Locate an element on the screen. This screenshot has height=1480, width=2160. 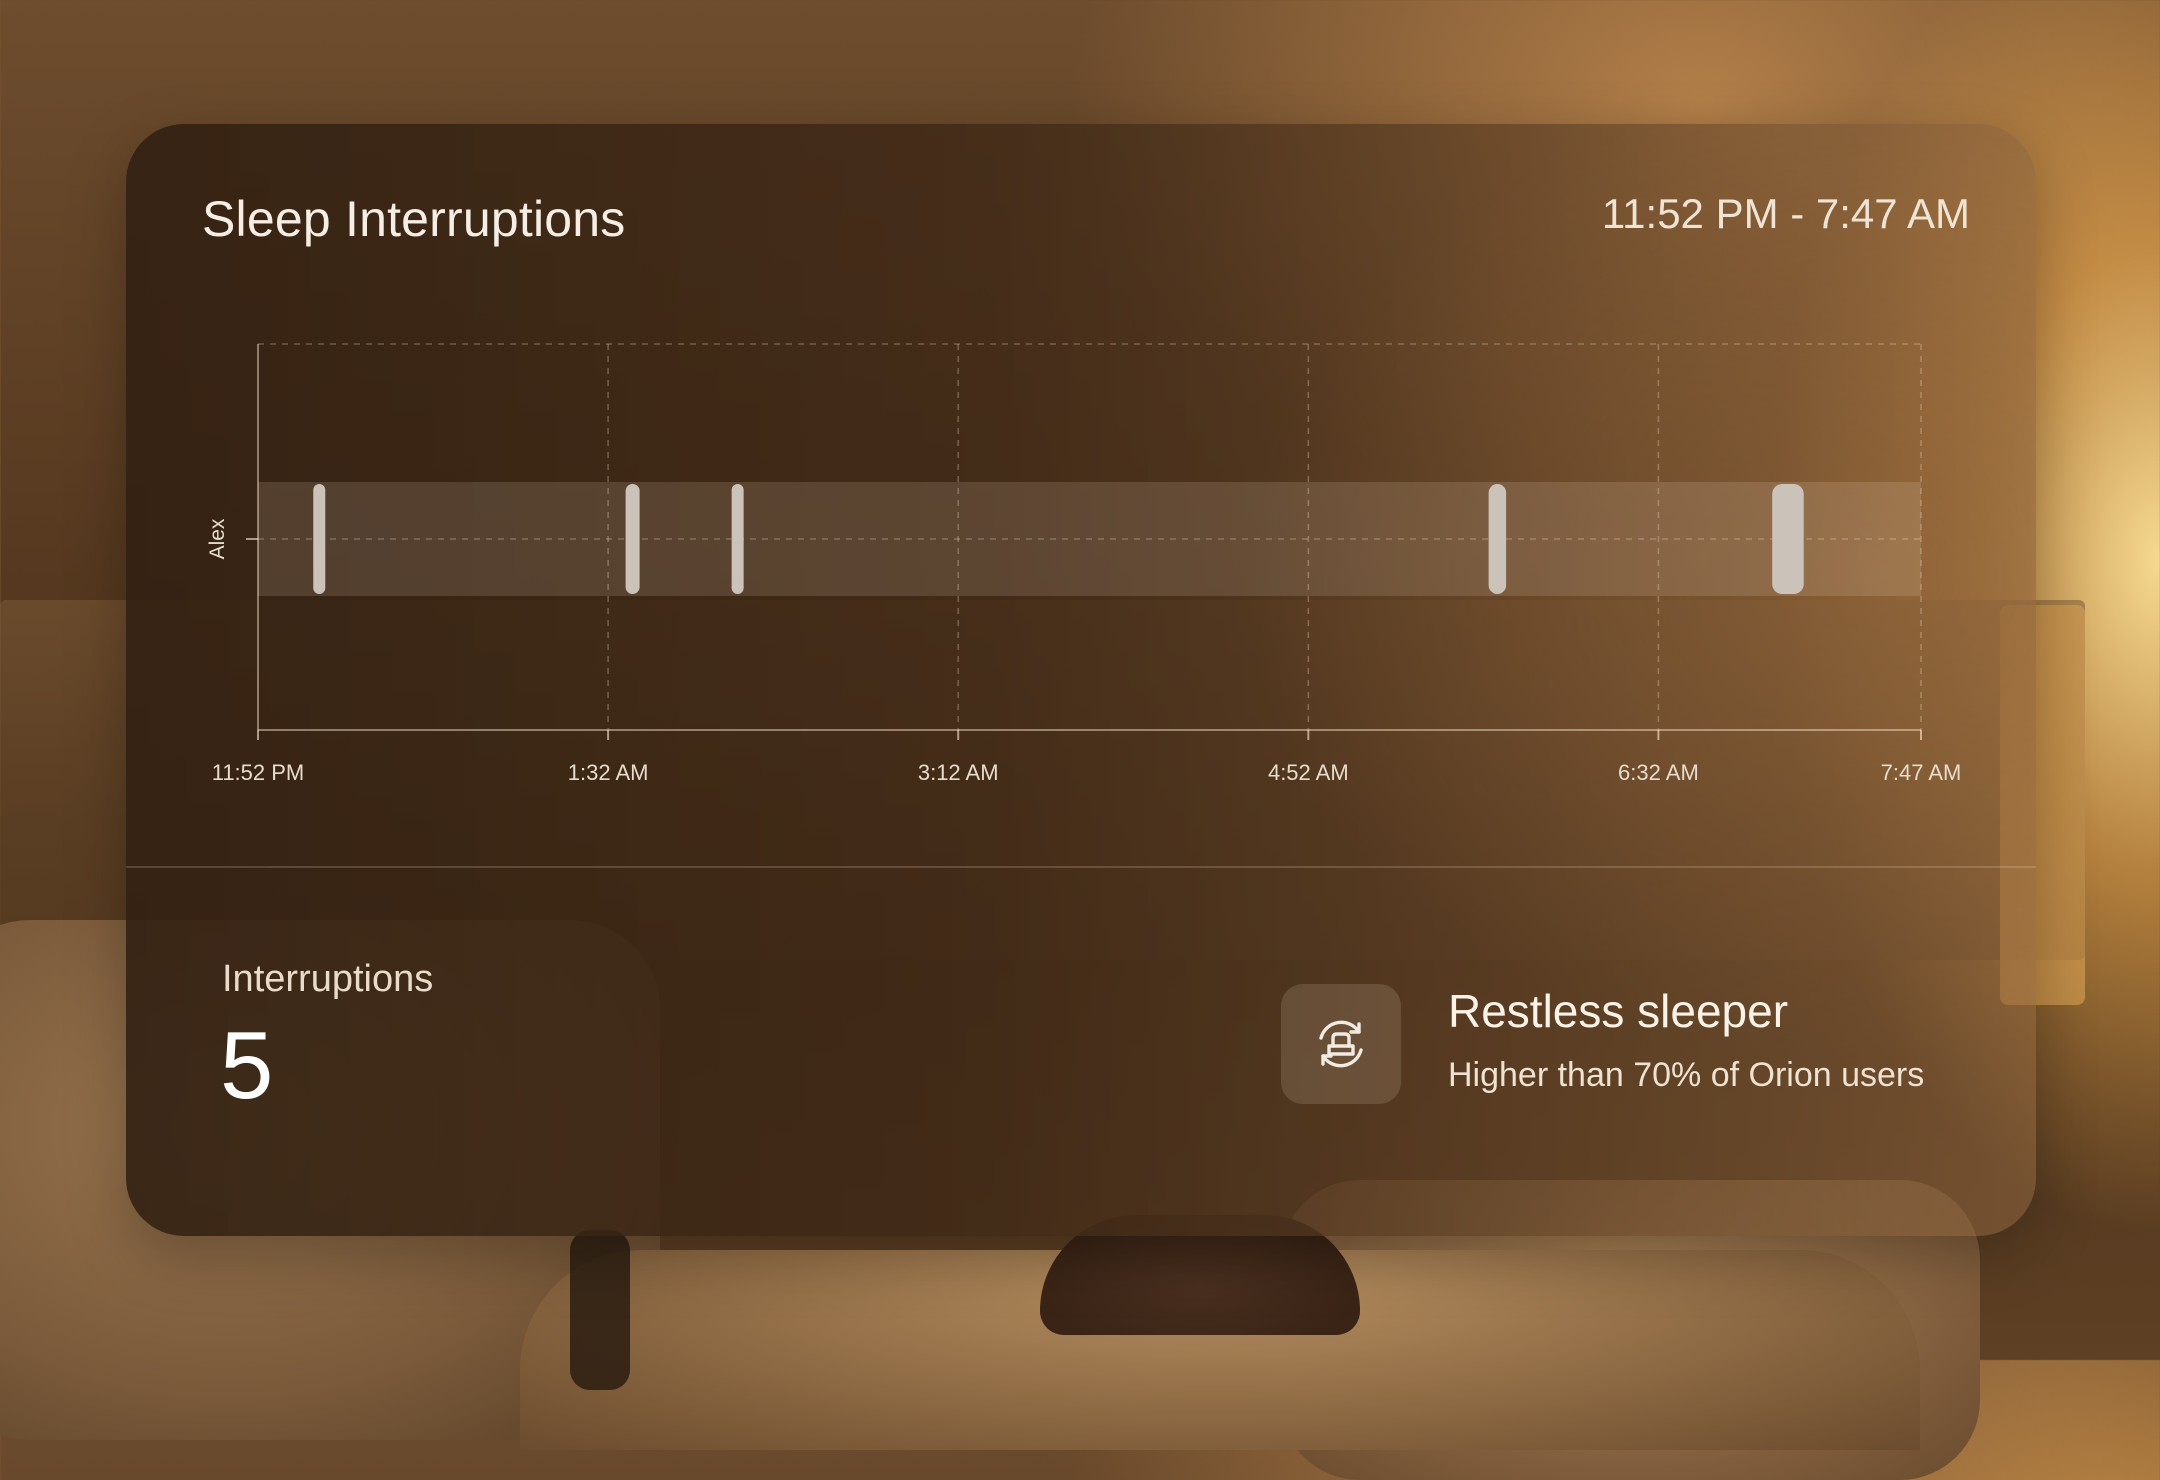
background-hair is located at coordinates (600, 1310).